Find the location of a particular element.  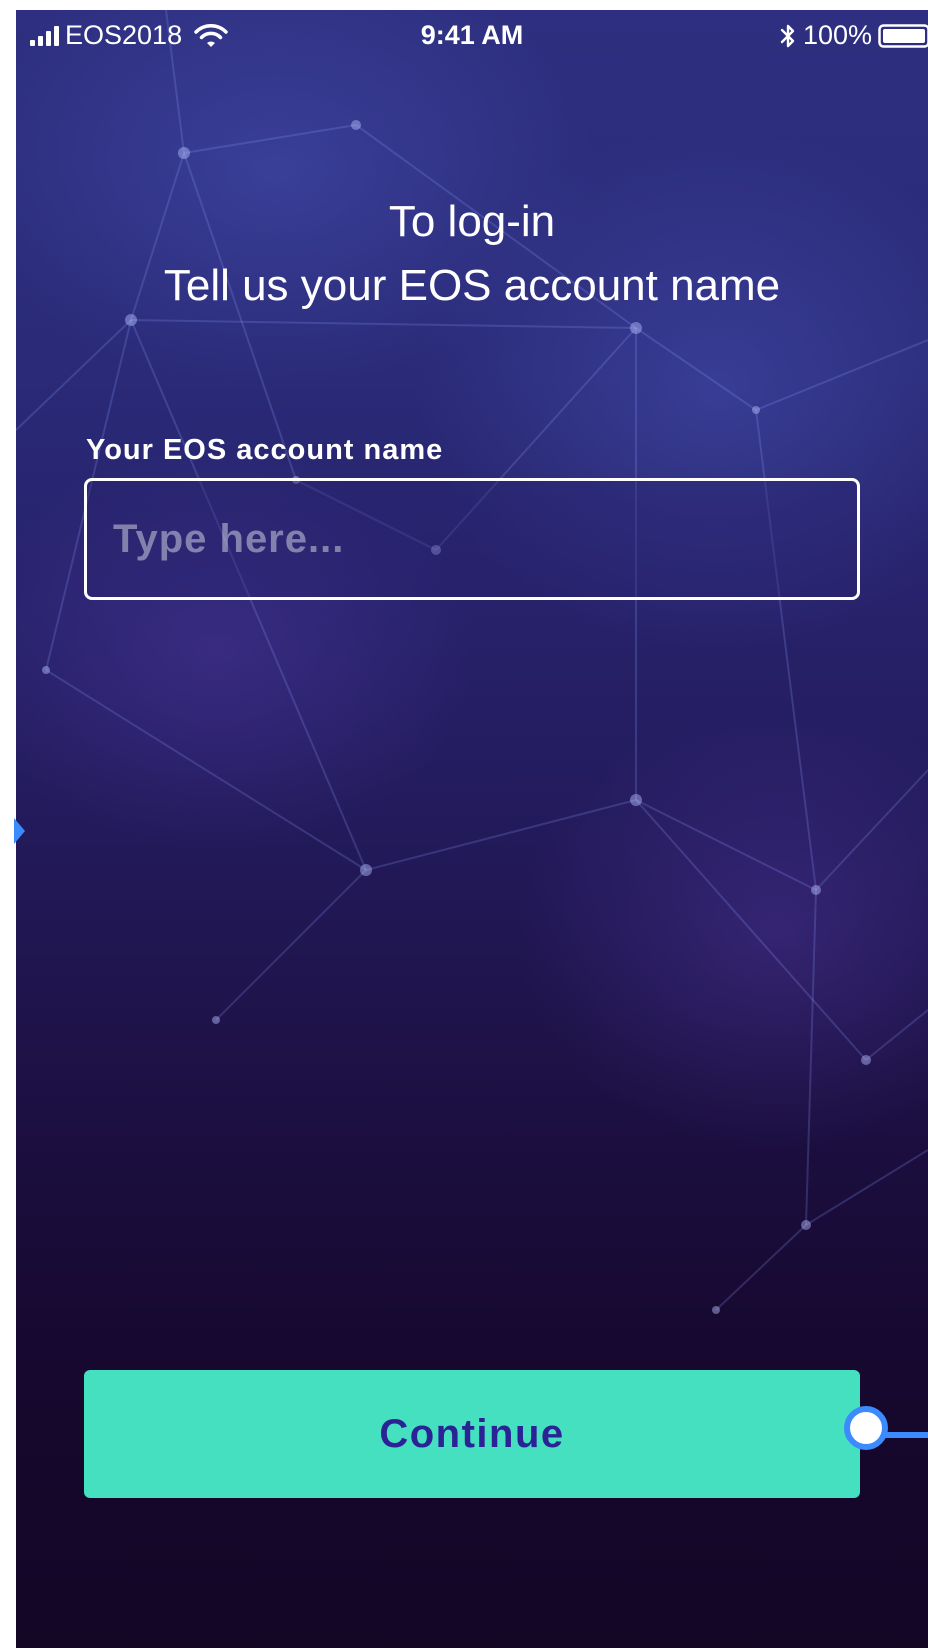

login-heading: To log-in Tell us your EOS account name is located at coordinates (472, 254).